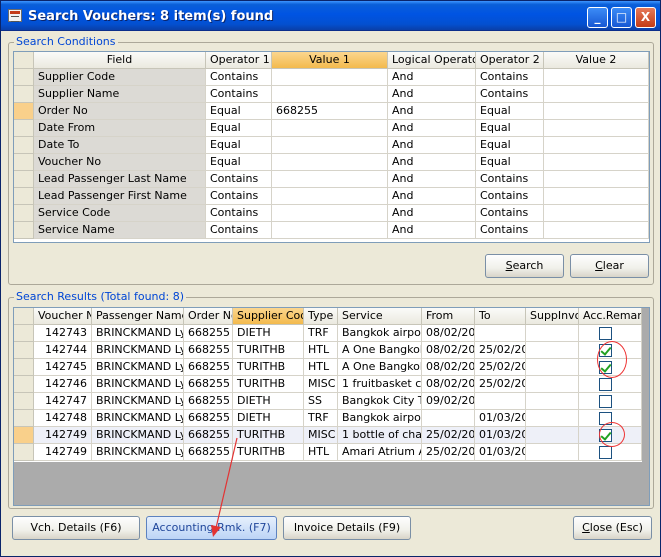 The height and width of the screenshot is (557, 661). What do you see at coordinates (63, 452) in the screenshot?
I see `results-cell-voucher: 142749` at bounding box center [63, 452].